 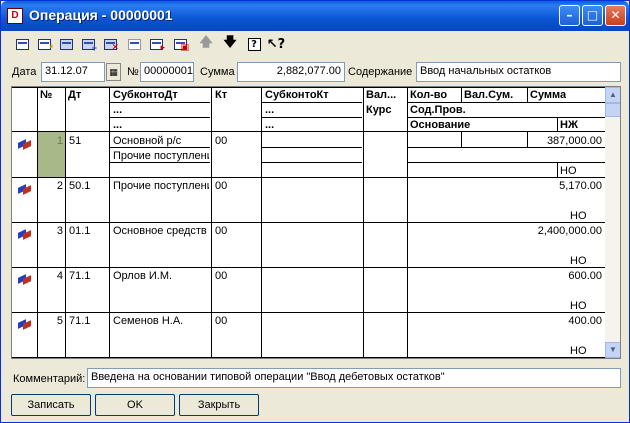 What do you see at coordinates (59, 186) in the screenshot?
I see `row-num: 2` at bounding box center [59, 186].